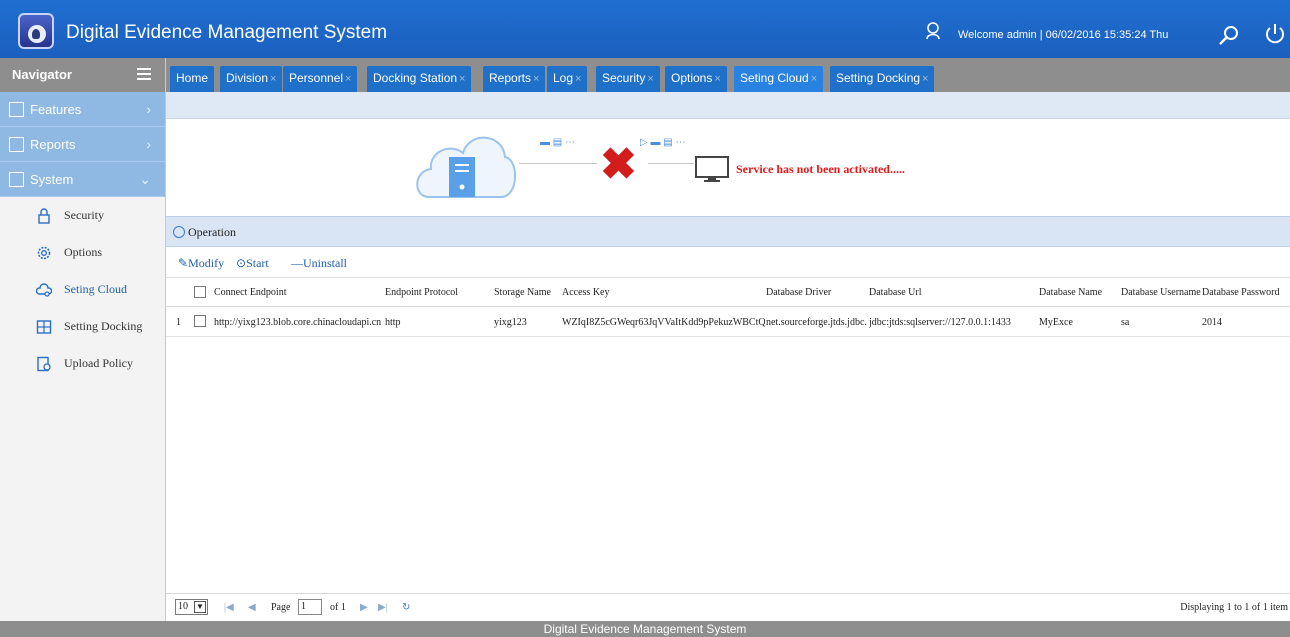  What do you see at coordinates (798, 292) in the screenshot?
I see `column-header: Database Driver` at bounding box center [798, 292].